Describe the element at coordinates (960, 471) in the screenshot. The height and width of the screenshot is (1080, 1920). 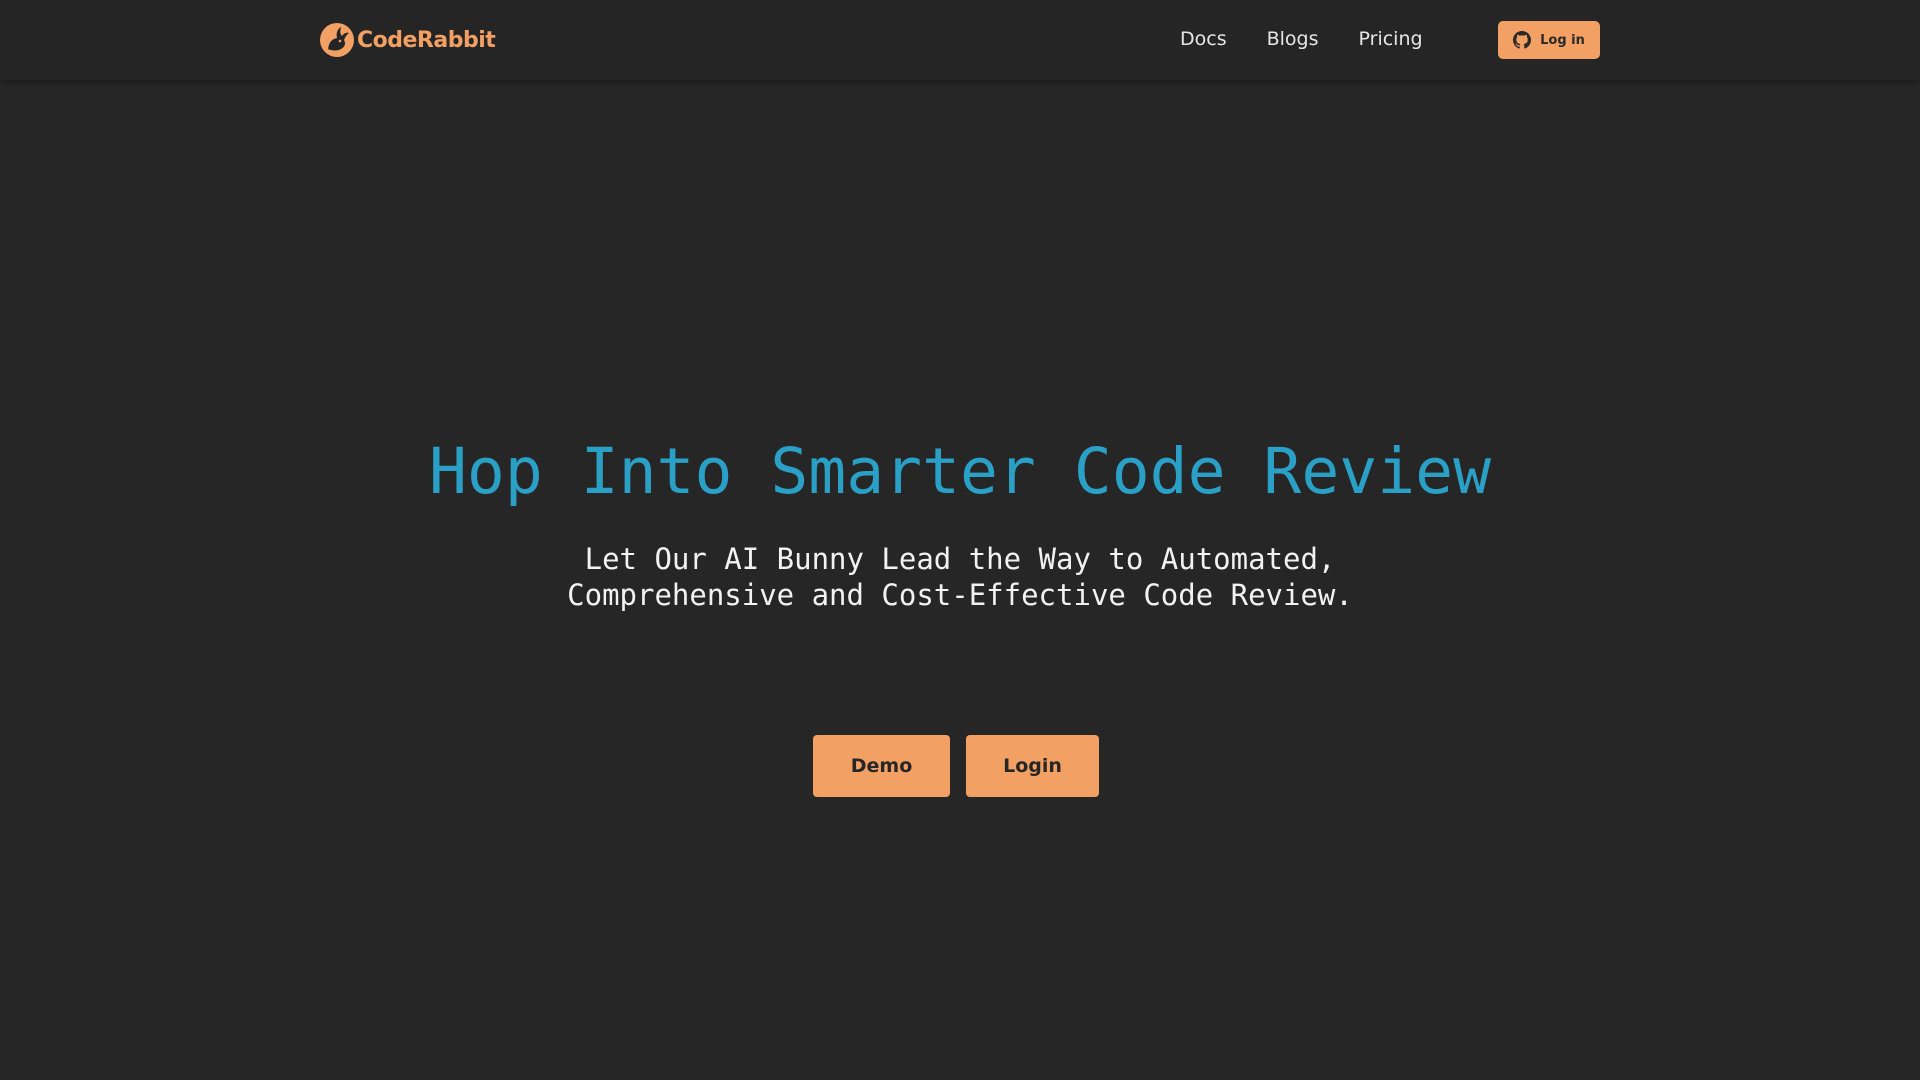
I see `hero-title: Hop Into Smarter Code Review` at that location.